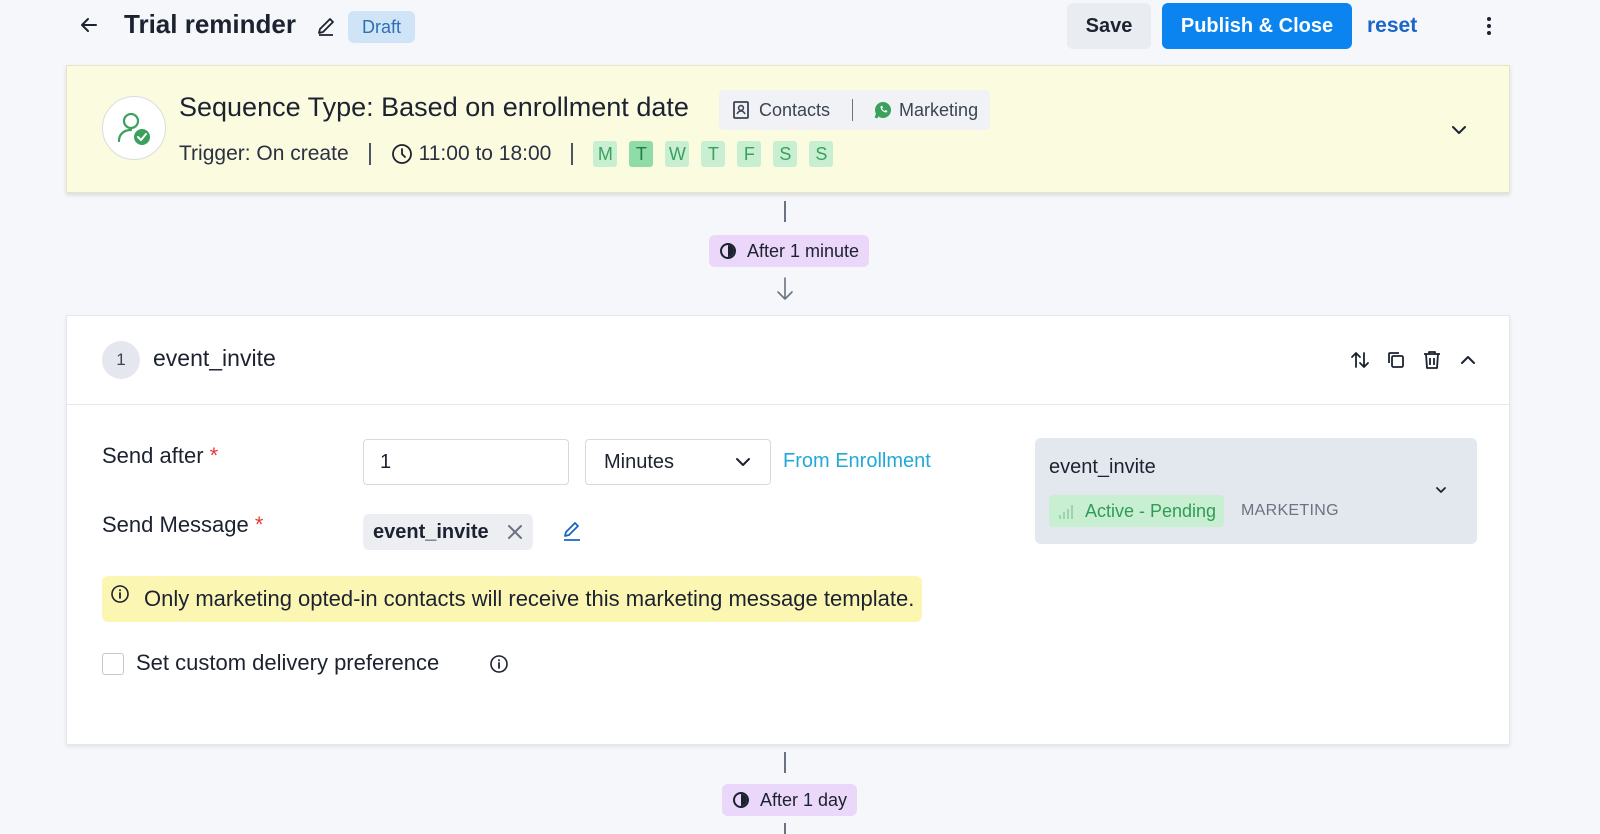  Describe the element at coordinates (1414, 360) in the screenshot. I see `step-actions` at that location.